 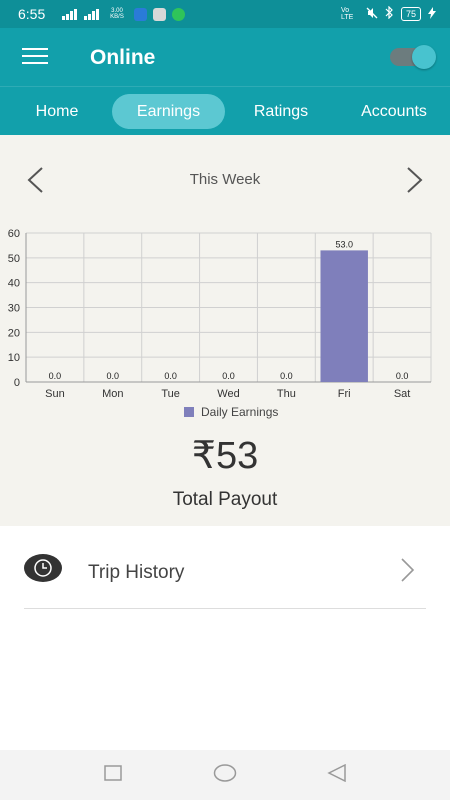 I want to click on recent-apps-button, so click(x=113, y=775).